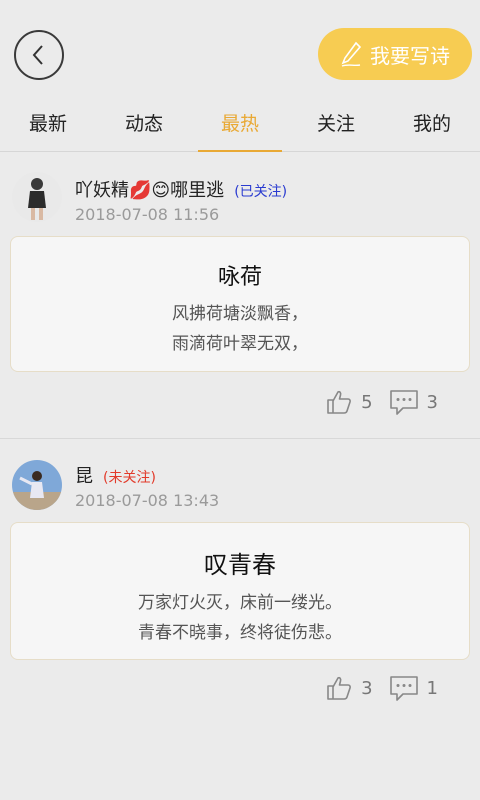 The image size is (480, 800). What do you see at coordinates (240, 50) in the screenshot?
I see `top-bar: 我要写诗` at bounding box center [240, 50].